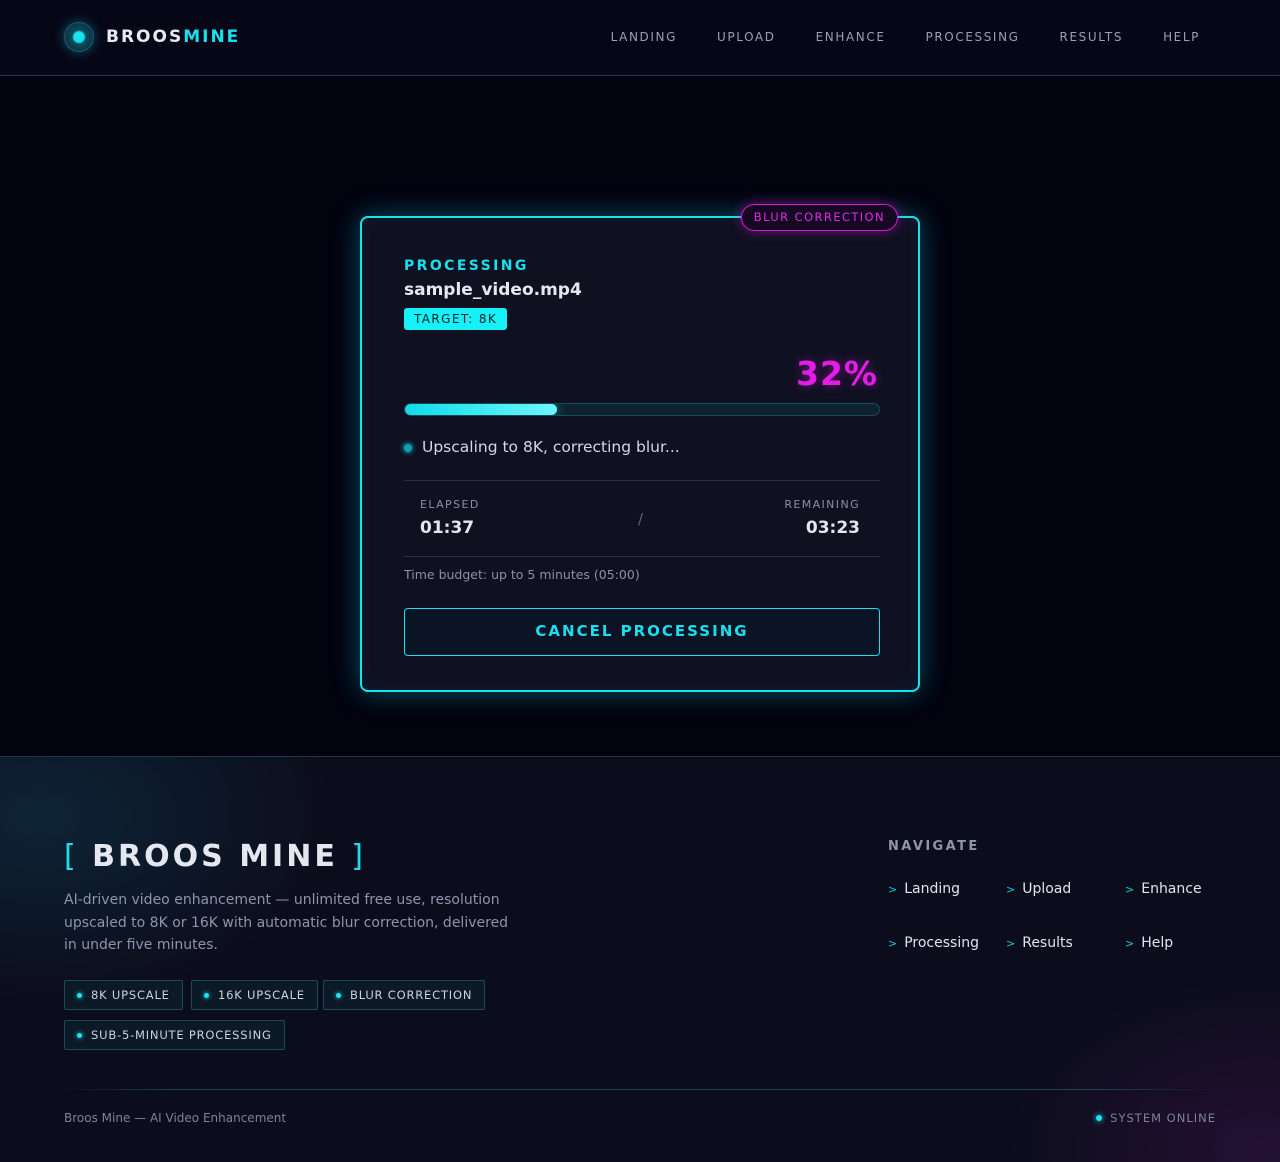 This screenshot has width=1280, height=1162. What do you see at coordinates (837, 373) in the screenshot?
I see `progress-percent: 32%` at bounding box center [837, 373].